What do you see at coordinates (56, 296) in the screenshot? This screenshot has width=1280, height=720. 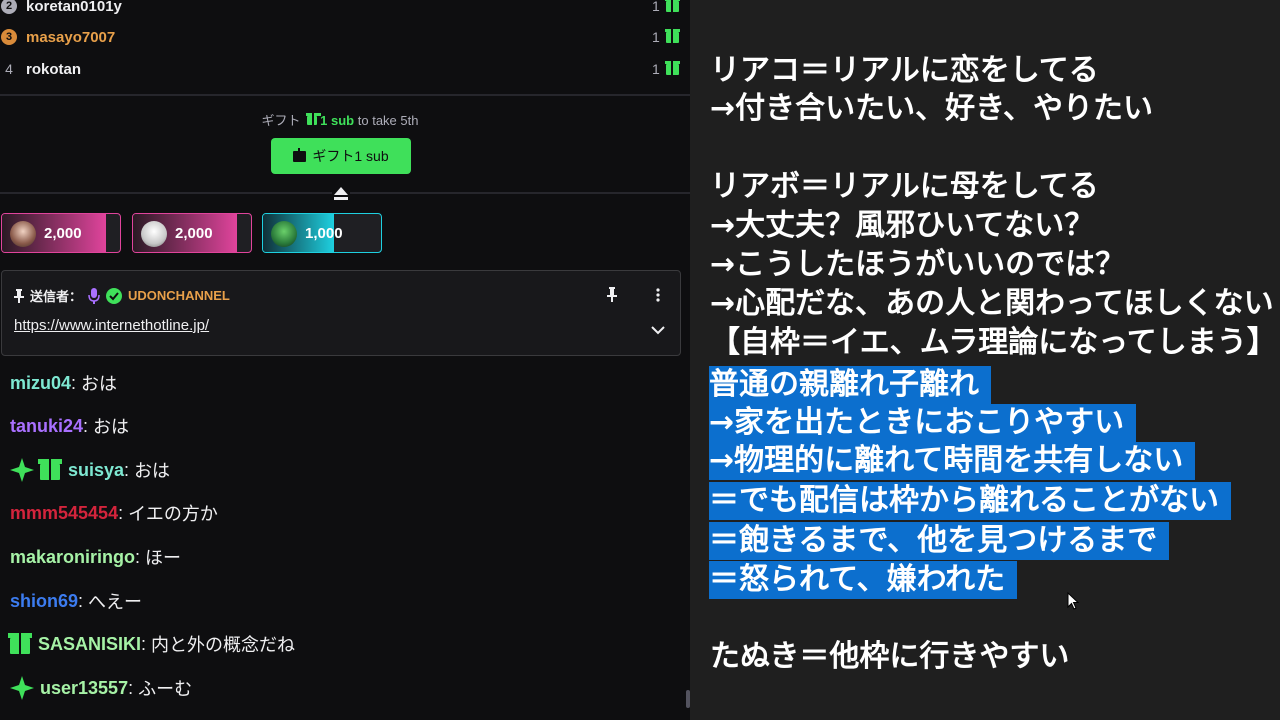 I see `pinned-label: 送信者：` at bounding box center [56, 296].